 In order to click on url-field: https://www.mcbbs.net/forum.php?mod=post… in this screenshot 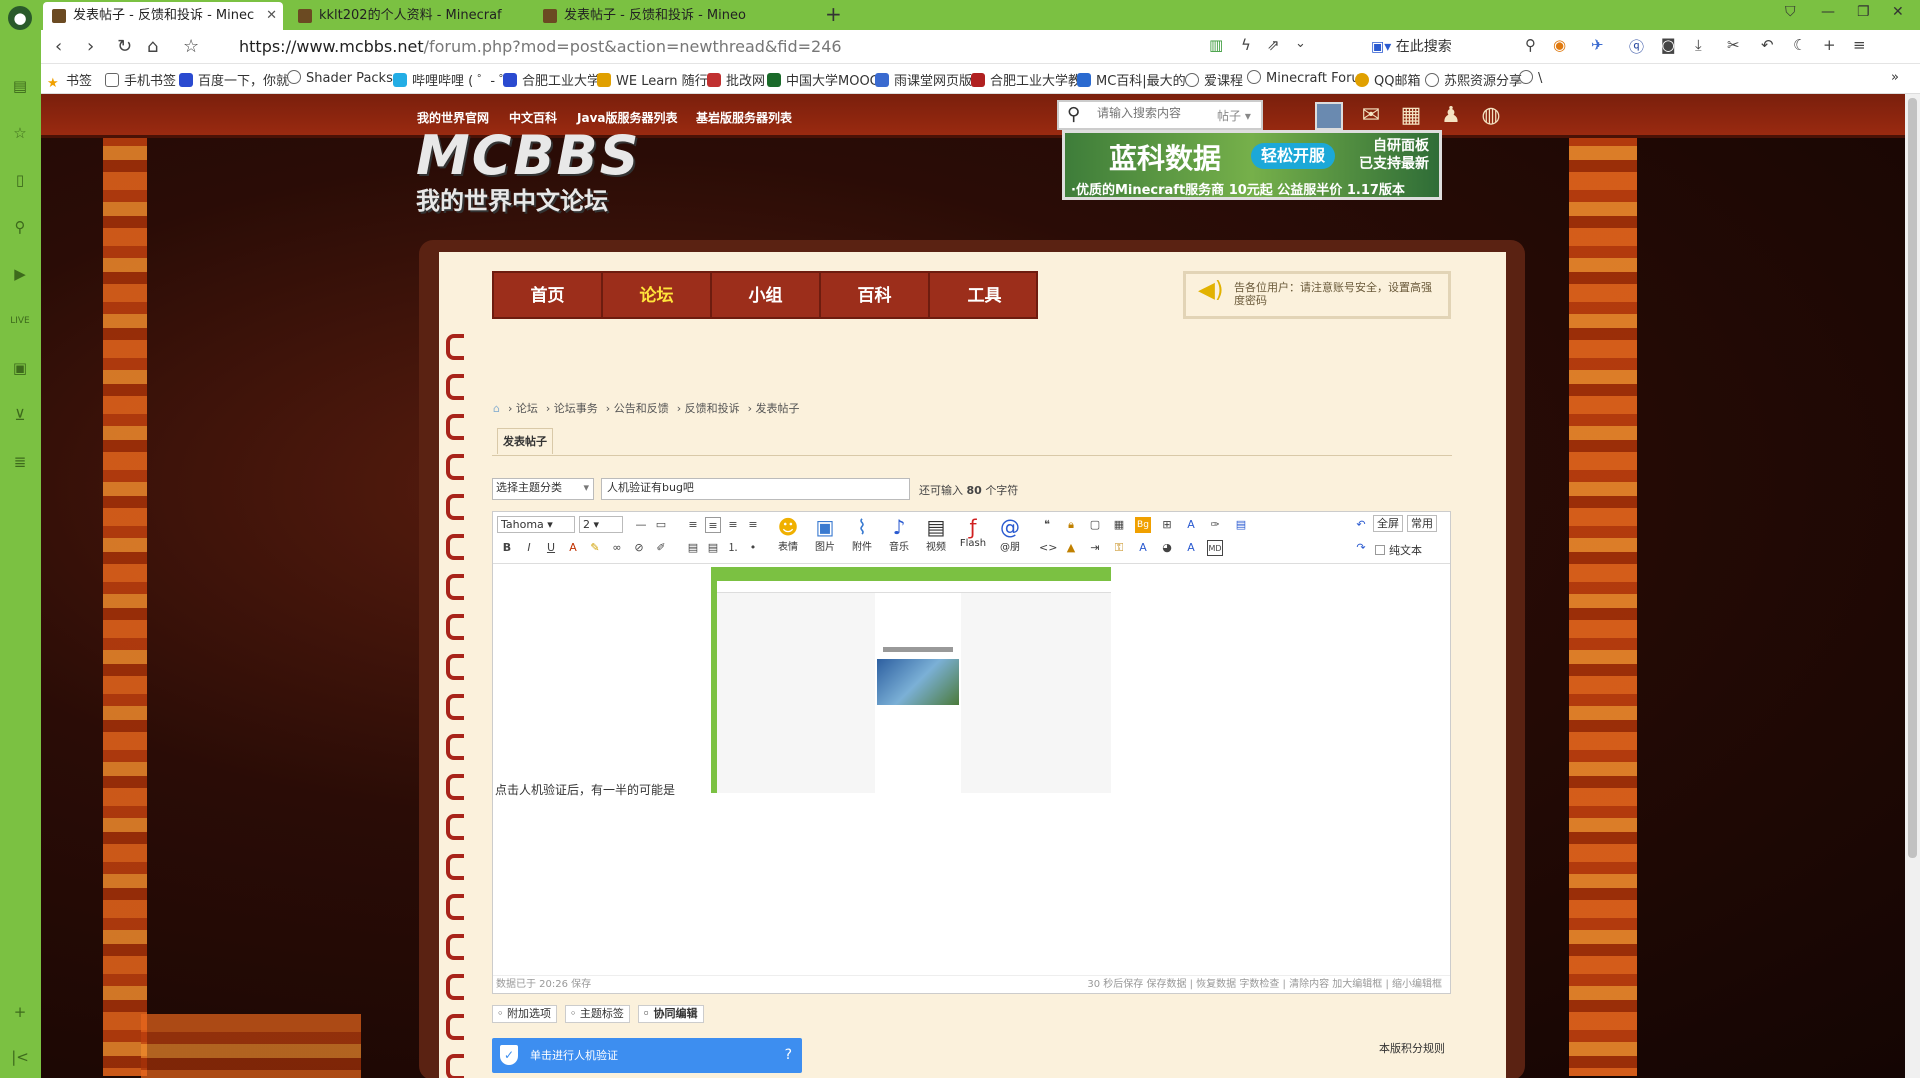, I will do `click(540, 46)`.